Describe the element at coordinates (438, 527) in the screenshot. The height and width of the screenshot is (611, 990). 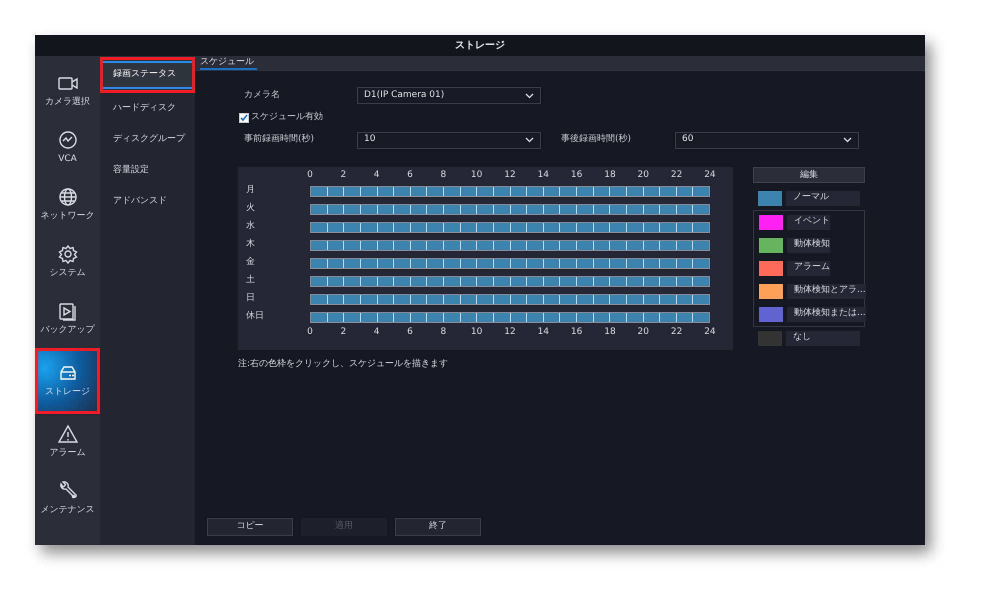
I see `action-button: 終了` at that location.